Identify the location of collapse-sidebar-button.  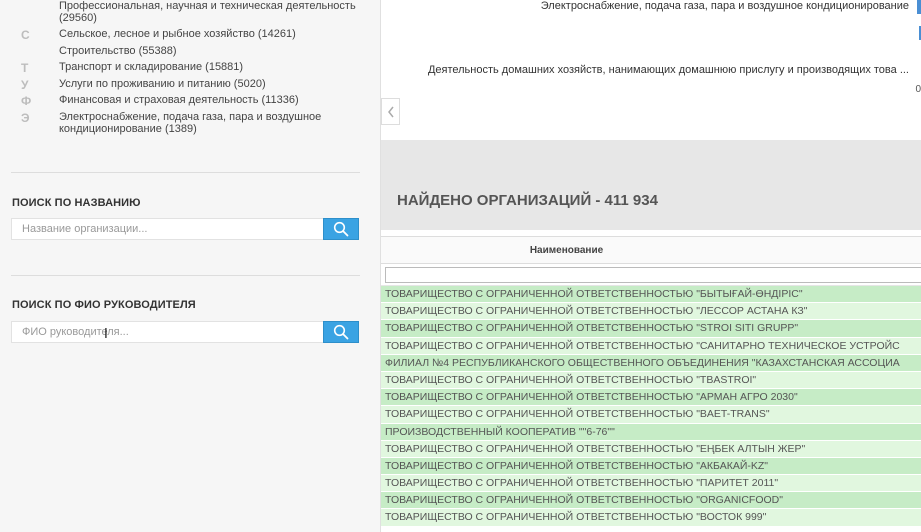
(390, 111).